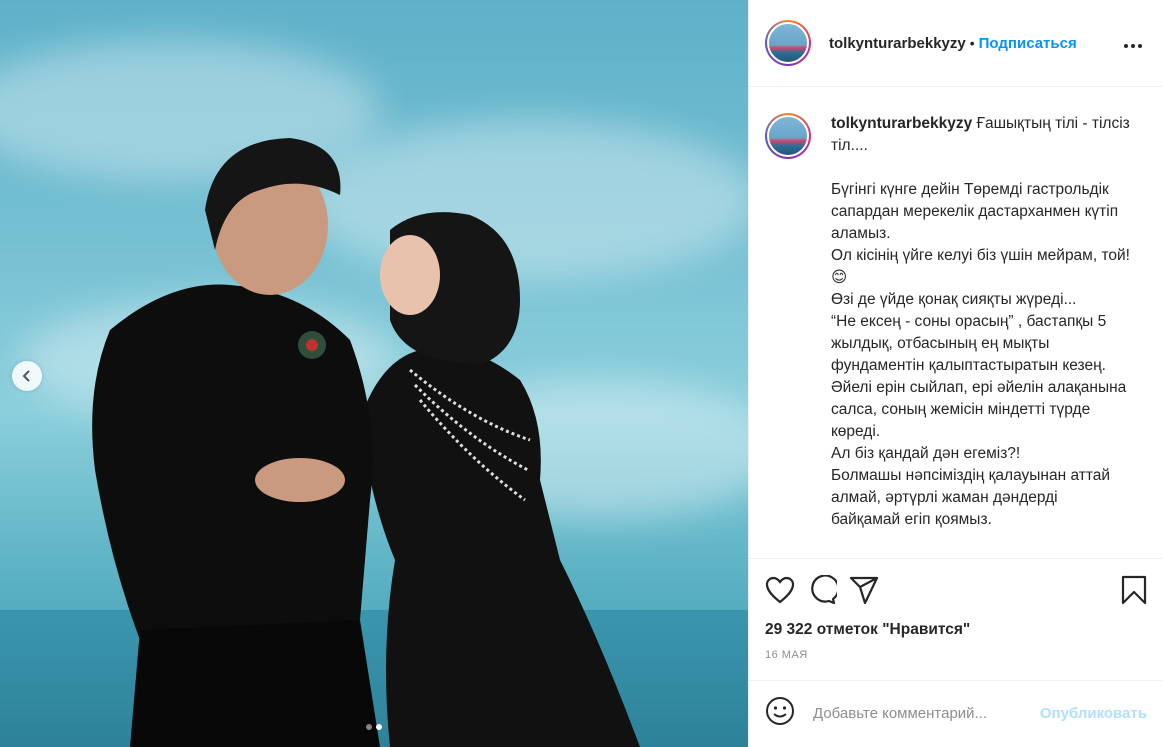  Describe the element at coordinates (780, 590) in the screenshot. I see `heart-icon` at that location.